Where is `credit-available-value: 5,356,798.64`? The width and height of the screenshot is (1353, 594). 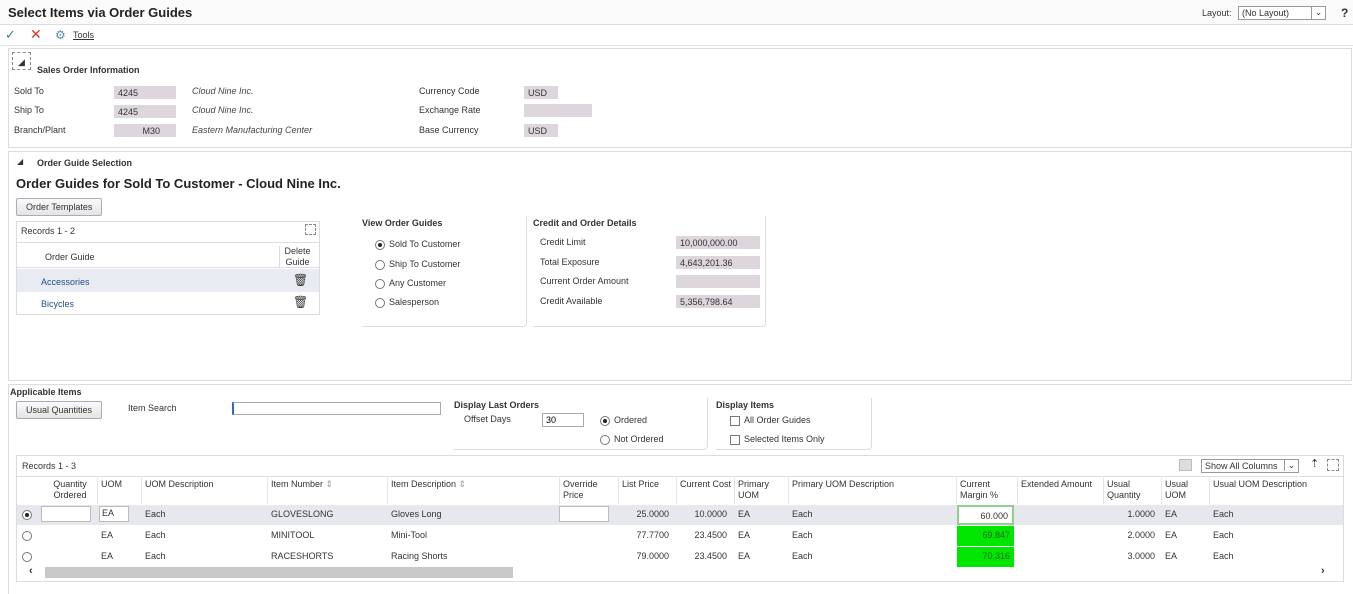
credit-available-value: 5,356,798.64 is located at coordinates (718, 301).